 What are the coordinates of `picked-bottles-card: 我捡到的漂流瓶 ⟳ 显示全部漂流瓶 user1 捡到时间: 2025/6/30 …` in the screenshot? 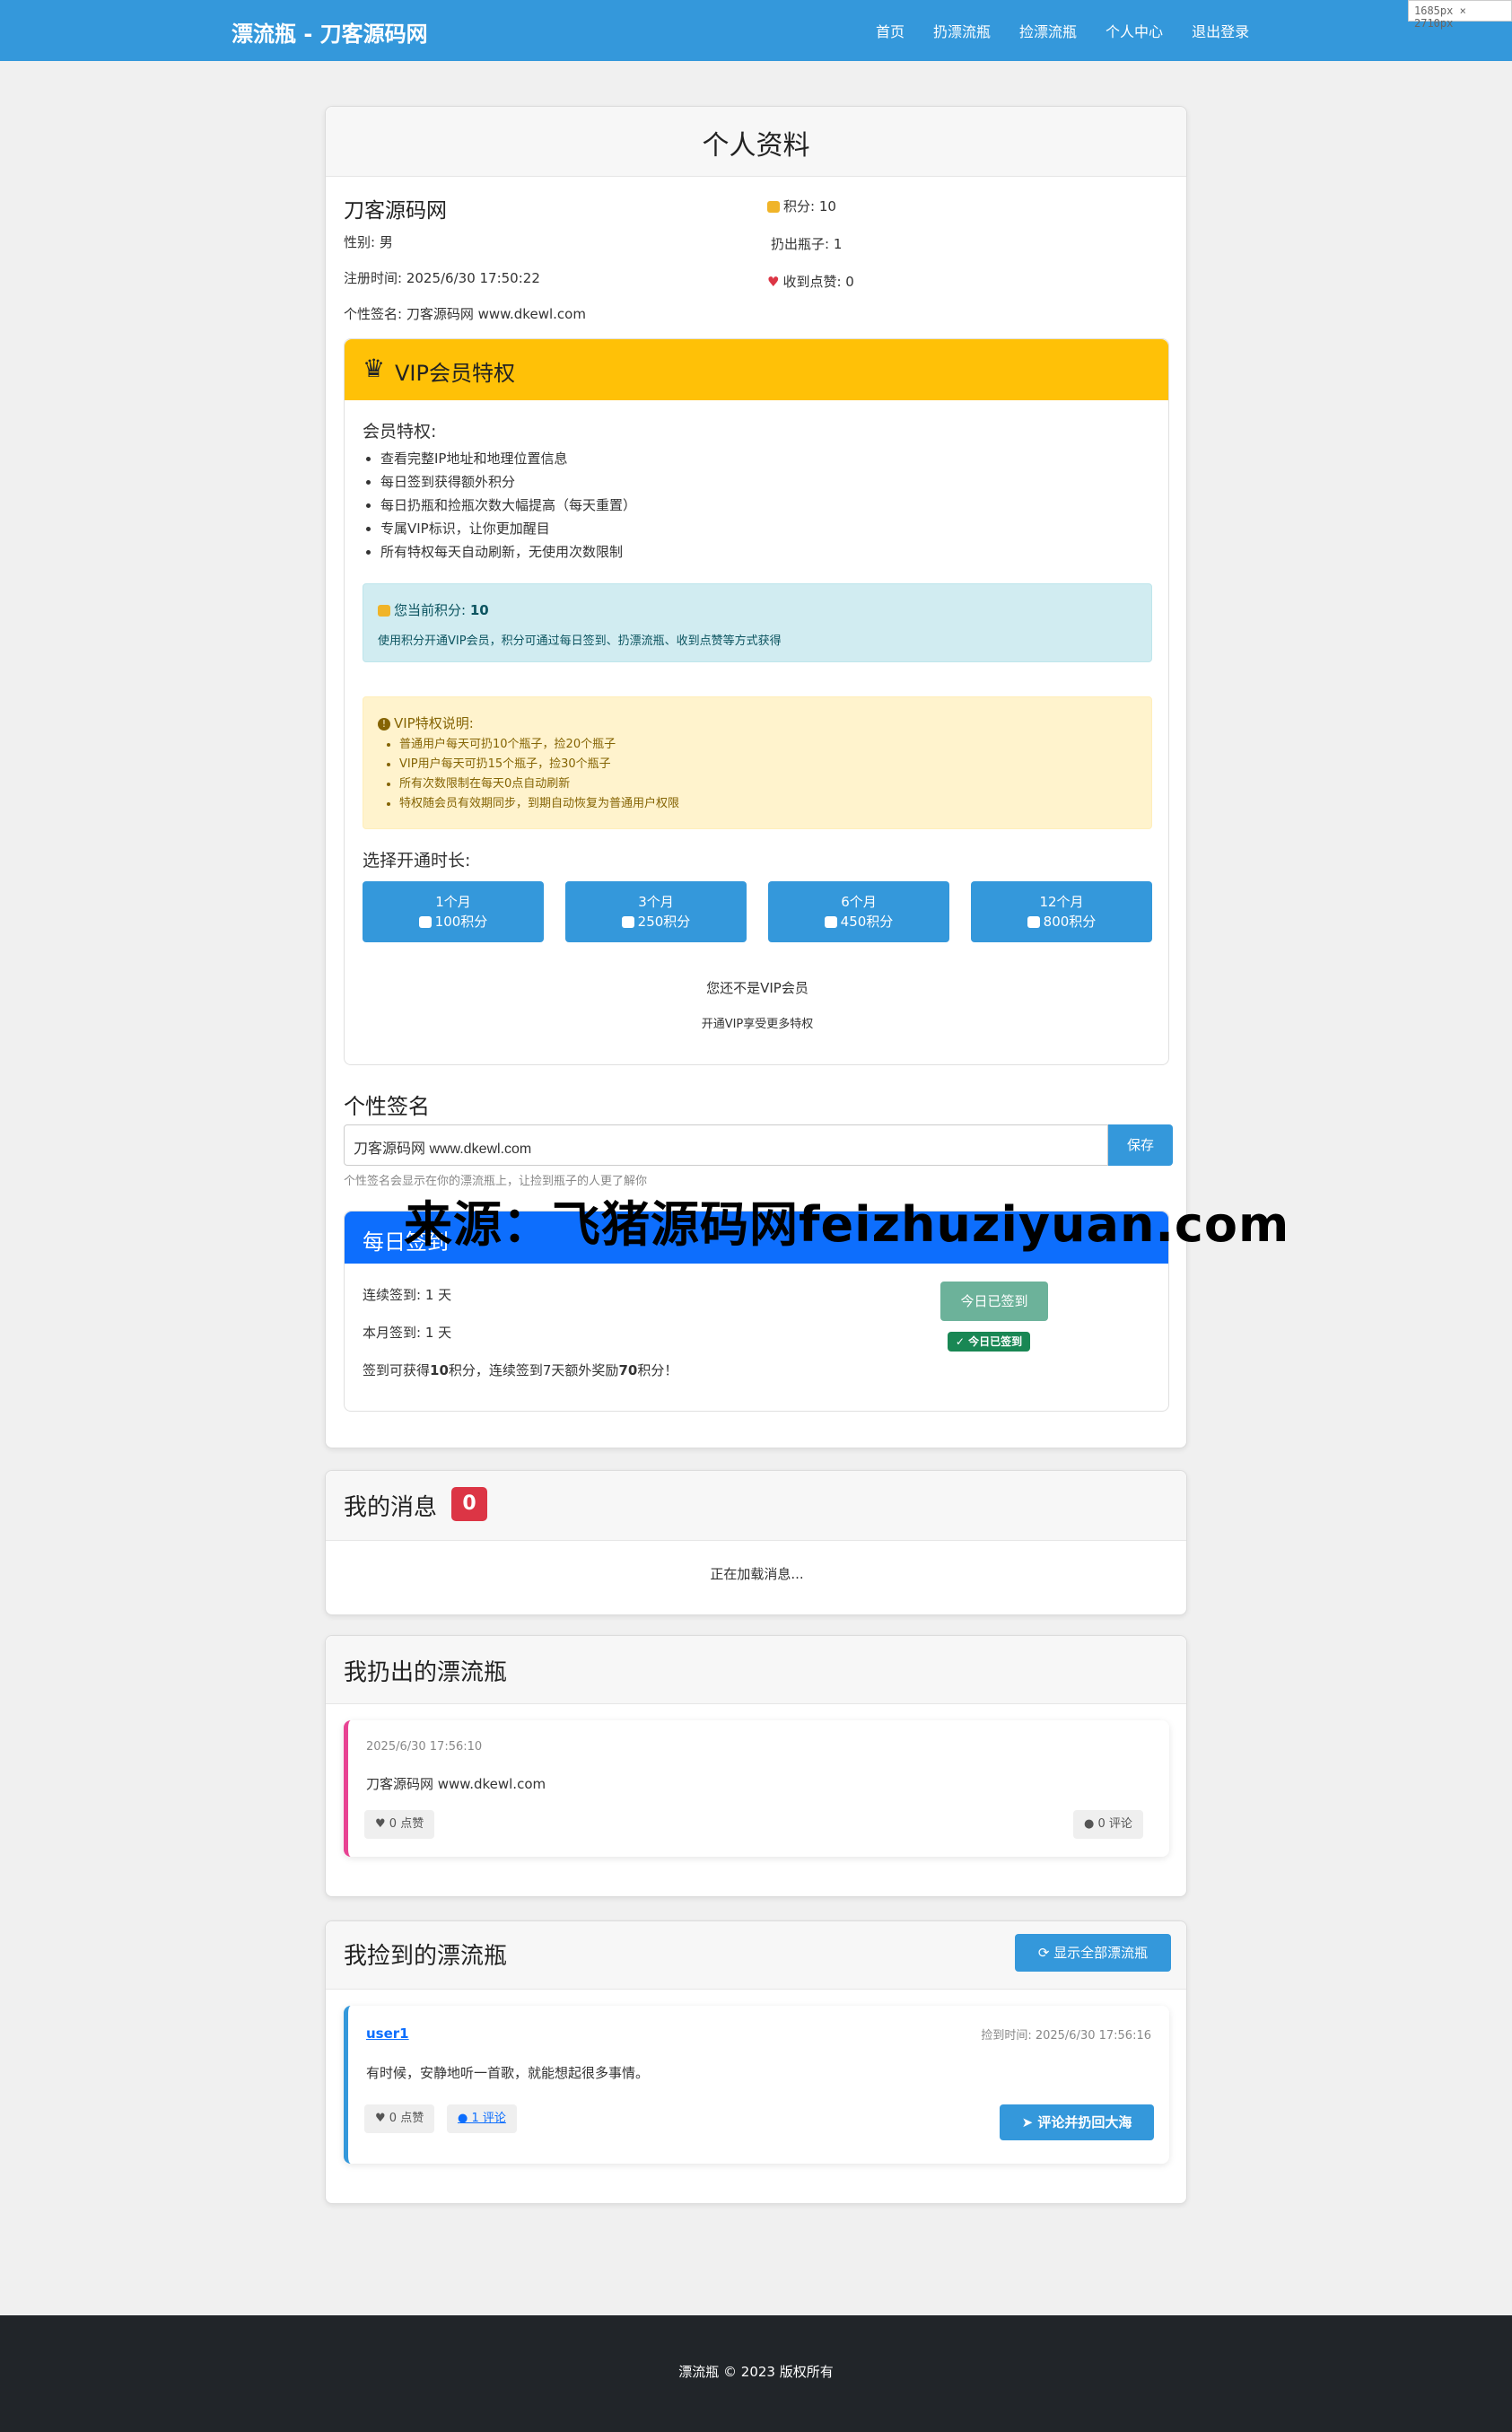 It's located at (756, 2062).